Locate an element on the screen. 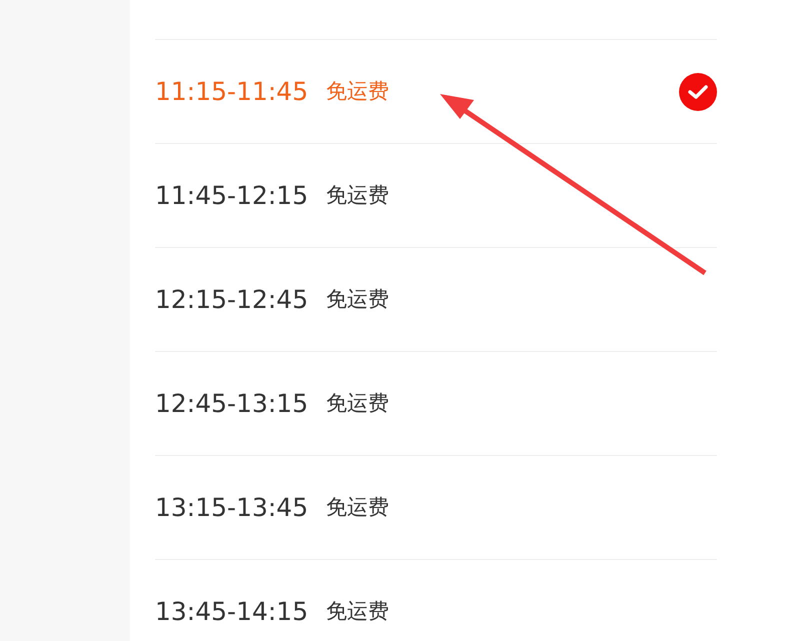 Image resolution: width=802 pixels, height=641 pixels. time-slot-row: 11:45-12:15 免运费 is located at coordinates (436, 195).